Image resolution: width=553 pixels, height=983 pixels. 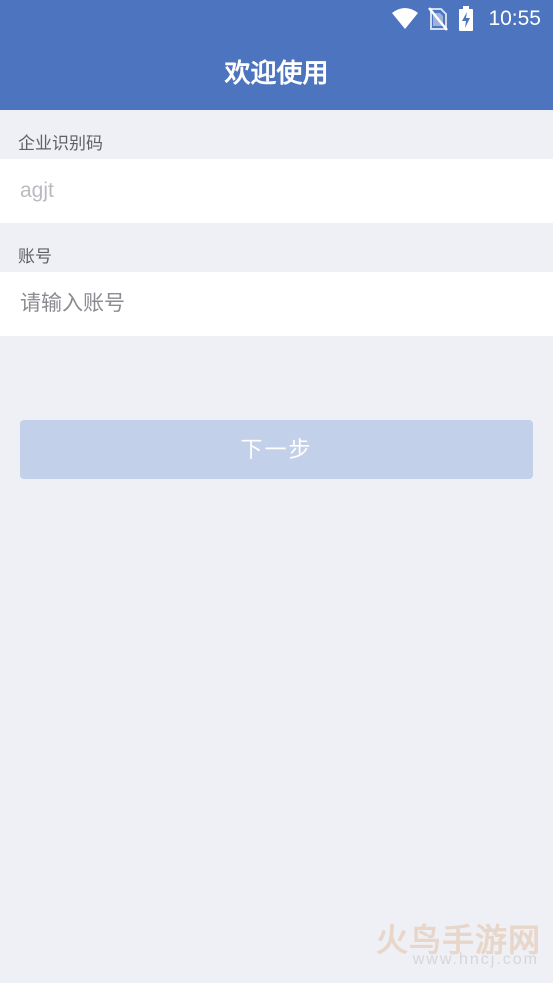 I want to click on wifi-icon, so click(x=405, y=18).